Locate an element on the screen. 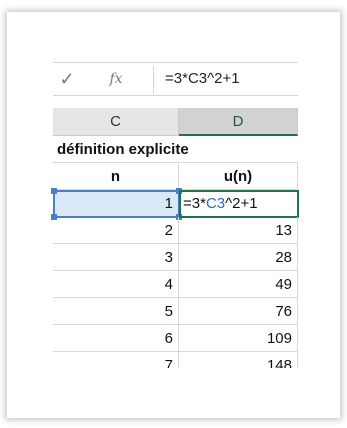  header-n-cell: n is located at coordinates (116, 176).